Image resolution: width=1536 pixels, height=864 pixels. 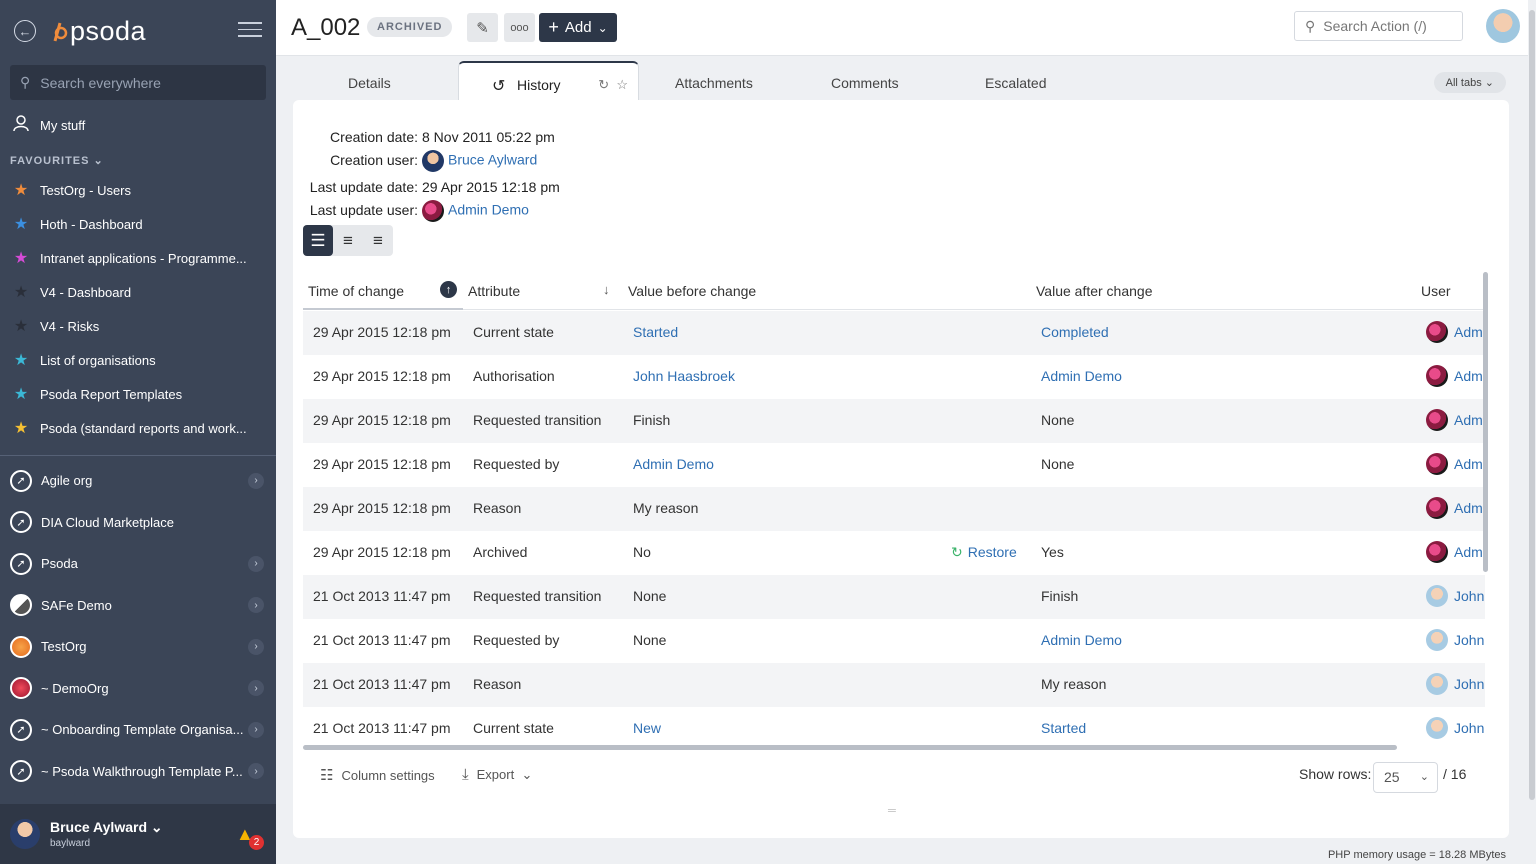 What do you see at coordinates (892, 811) in the screenshot?
I see `resize-handle-icon: ═` at bounding box center [892, 811].